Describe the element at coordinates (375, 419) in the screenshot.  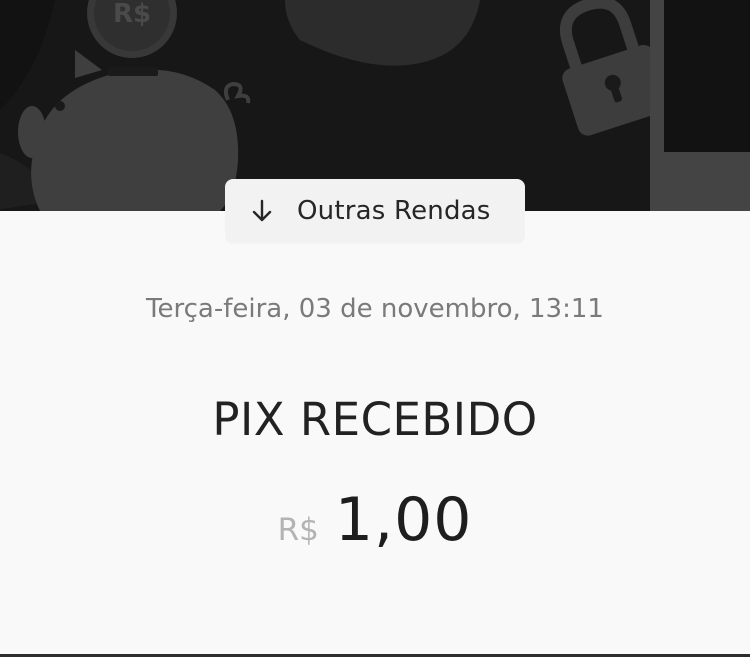
I see `transaction-title: PIX RECEBIDO` at that location.